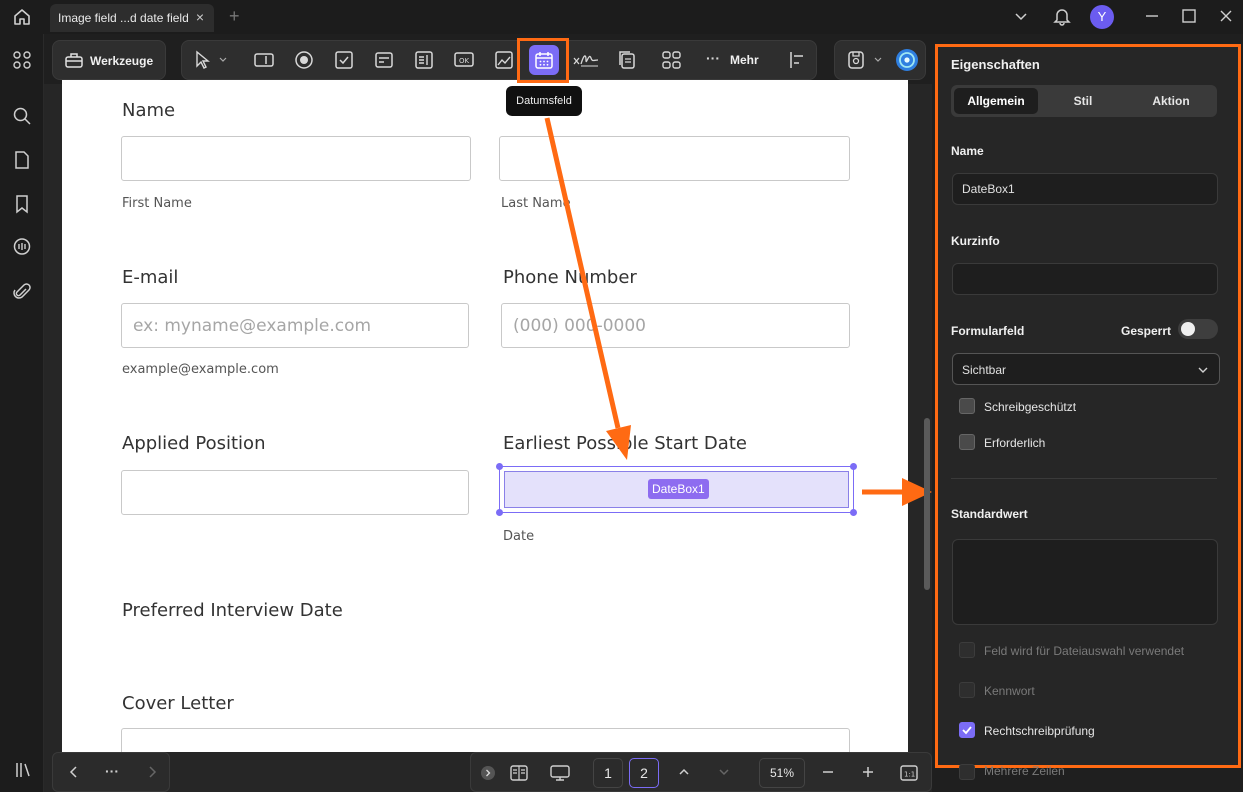  Describe the element at coordinates (544, 60) in the screenshot. I see `date-field-tool-button` at that location.